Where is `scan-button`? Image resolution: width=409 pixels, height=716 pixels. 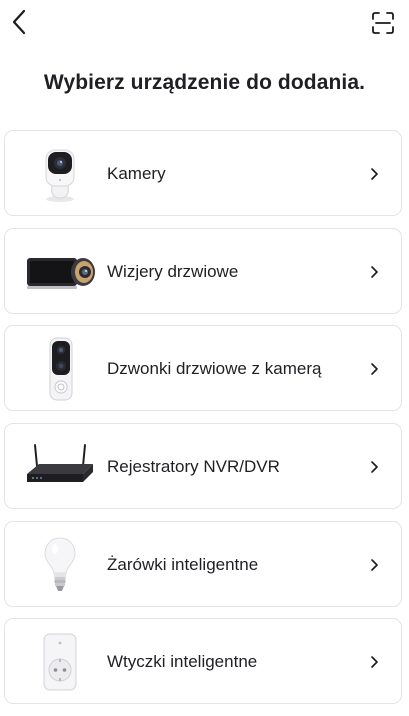 scan-button is located at coordinates (383, 23).